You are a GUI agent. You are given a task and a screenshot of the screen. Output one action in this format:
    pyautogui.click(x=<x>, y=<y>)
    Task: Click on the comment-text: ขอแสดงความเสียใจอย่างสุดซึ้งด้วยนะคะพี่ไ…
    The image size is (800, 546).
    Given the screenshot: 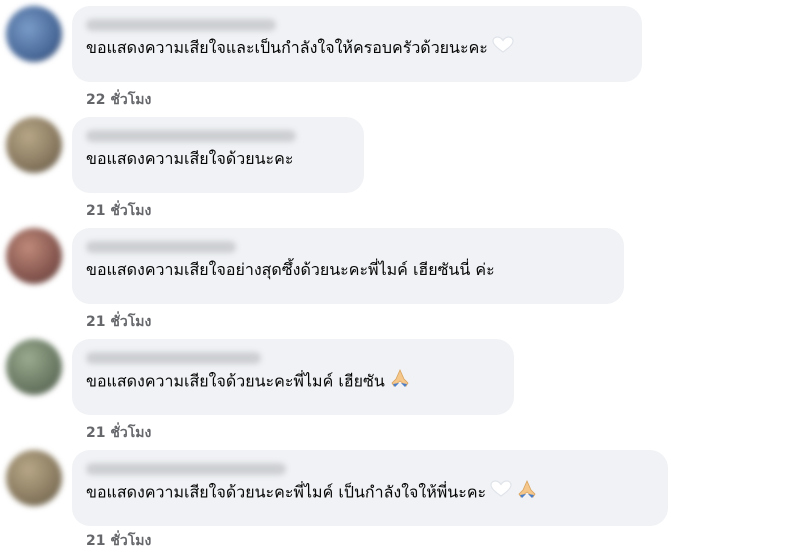 What is the action you would take?
    pyautogui.click(x=290, y=269)
    